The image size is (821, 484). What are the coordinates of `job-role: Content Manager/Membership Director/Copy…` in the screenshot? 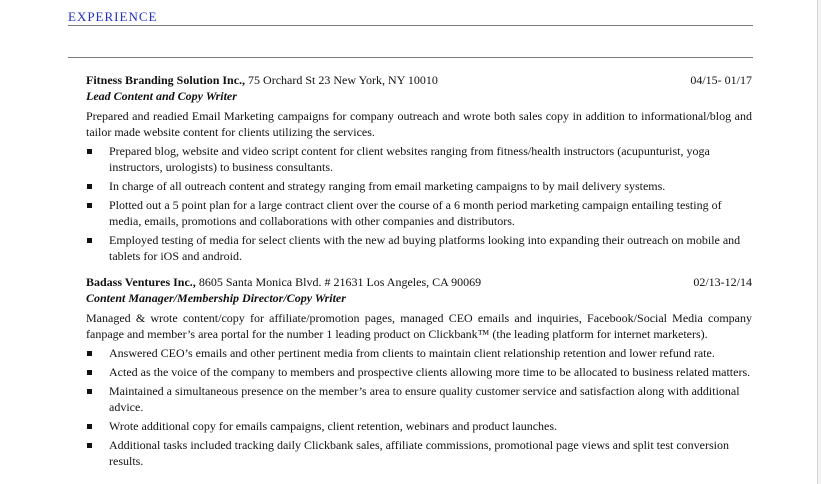 It's located at (216, 298).